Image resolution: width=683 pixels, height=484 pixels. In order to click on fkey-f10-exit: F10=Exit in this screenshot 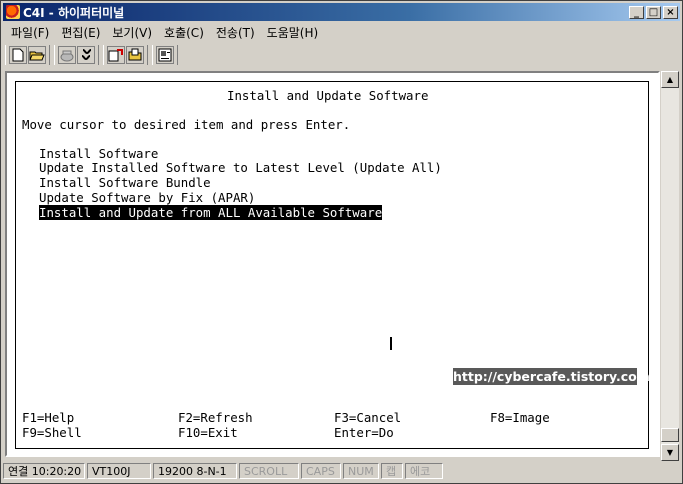, I will do `click(208, 432)`.